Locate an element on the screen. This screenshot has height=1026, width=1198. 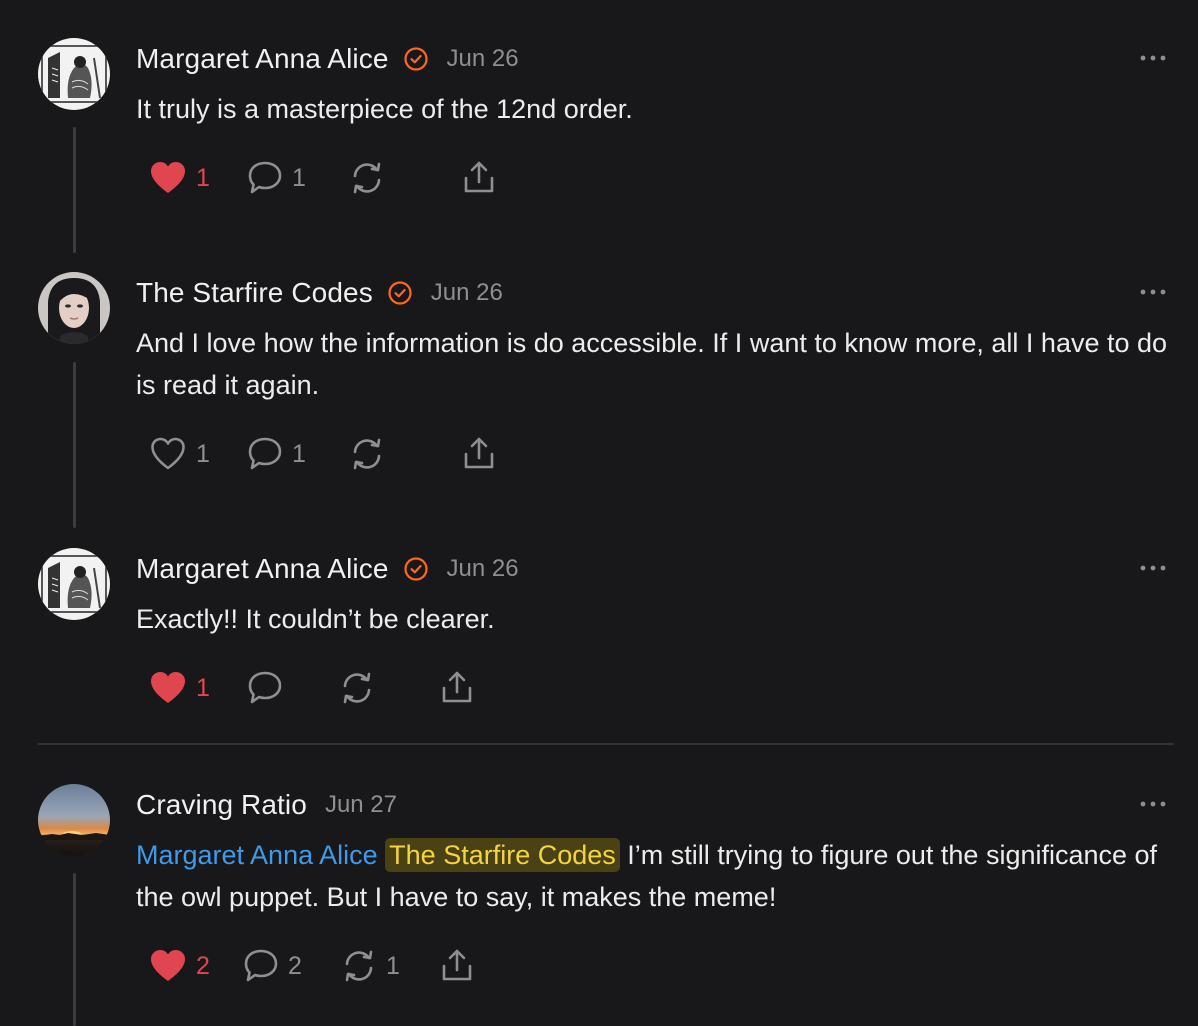
comment-date: Jun 27 is located at coordinates (361, 805).